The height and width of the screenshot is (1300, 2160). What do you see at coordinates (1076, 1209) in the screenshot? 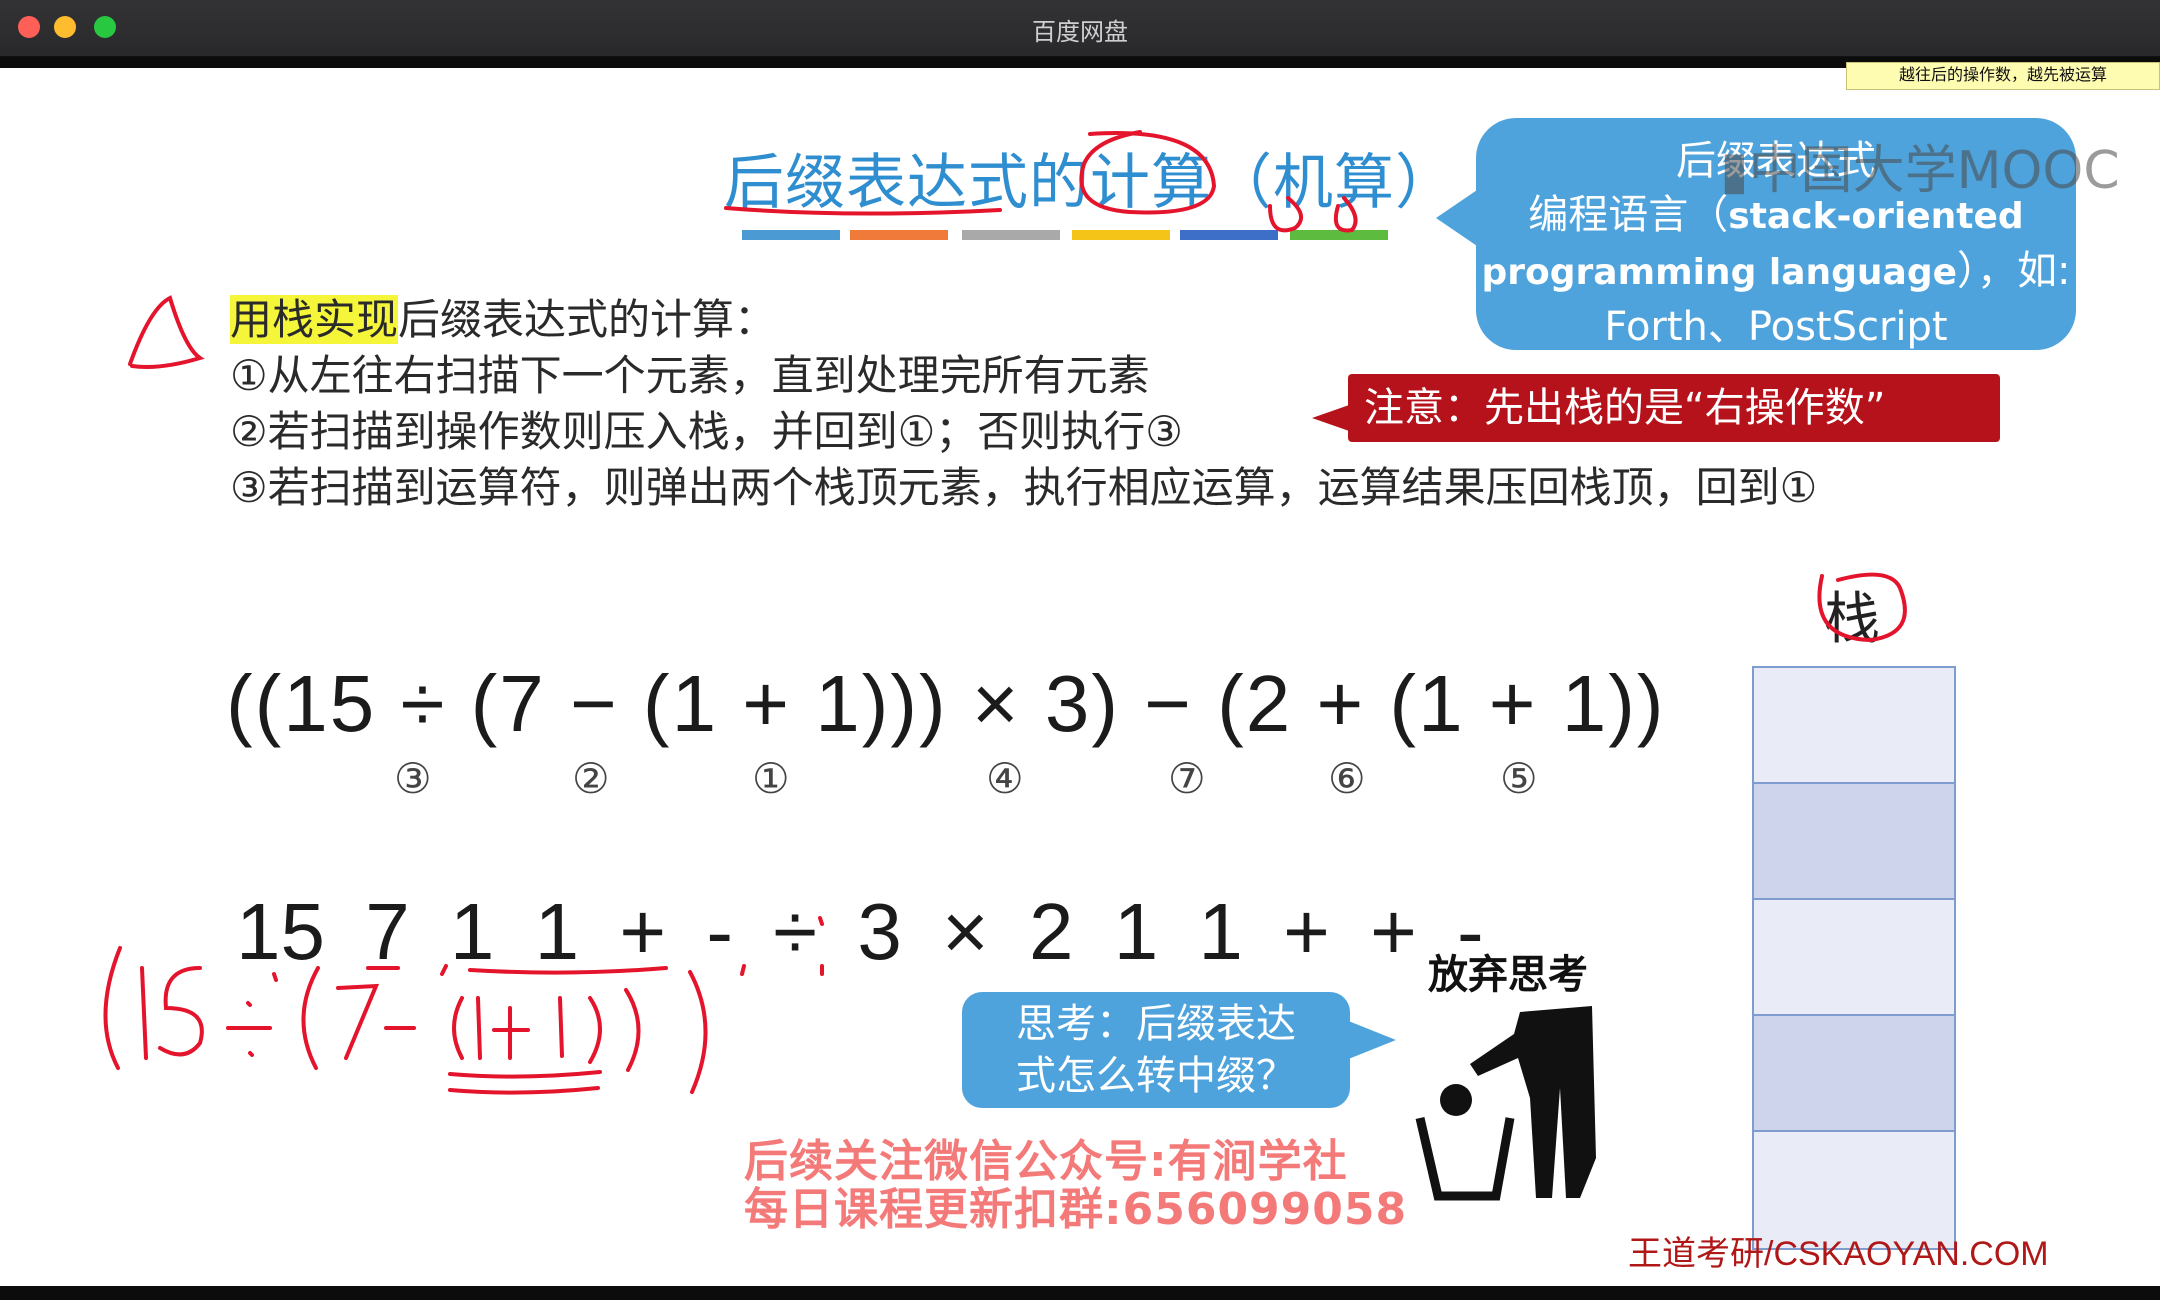
I see `promo-line: 每日课程更新扣群:656099058` at bounding box center [1076, 1209].